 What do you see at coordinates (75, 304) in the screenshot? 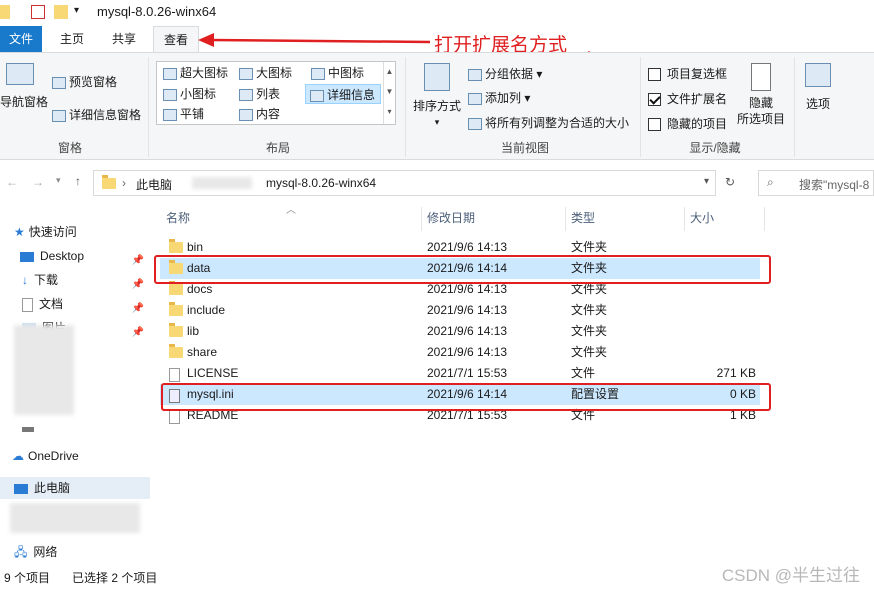
I see `nav-item-documents: 文档 📌` at bounding box center [75, 304].